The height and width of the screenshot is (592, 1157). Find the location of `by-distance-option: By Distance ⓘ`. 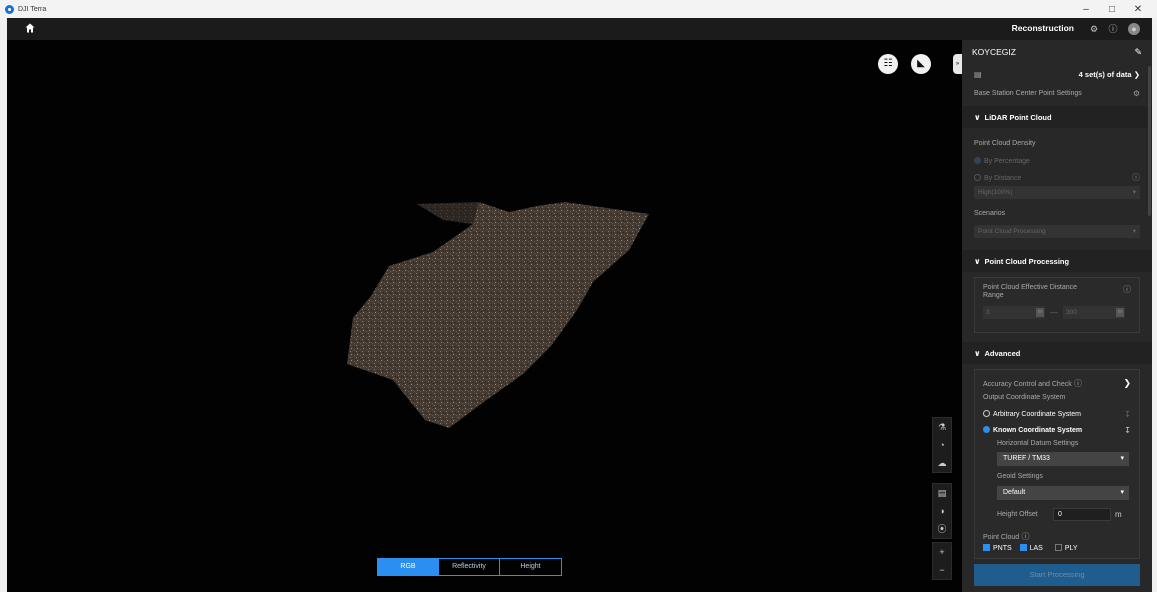

by-distance-option: By Distance ⓘ is located at coordinates (1057, 177).